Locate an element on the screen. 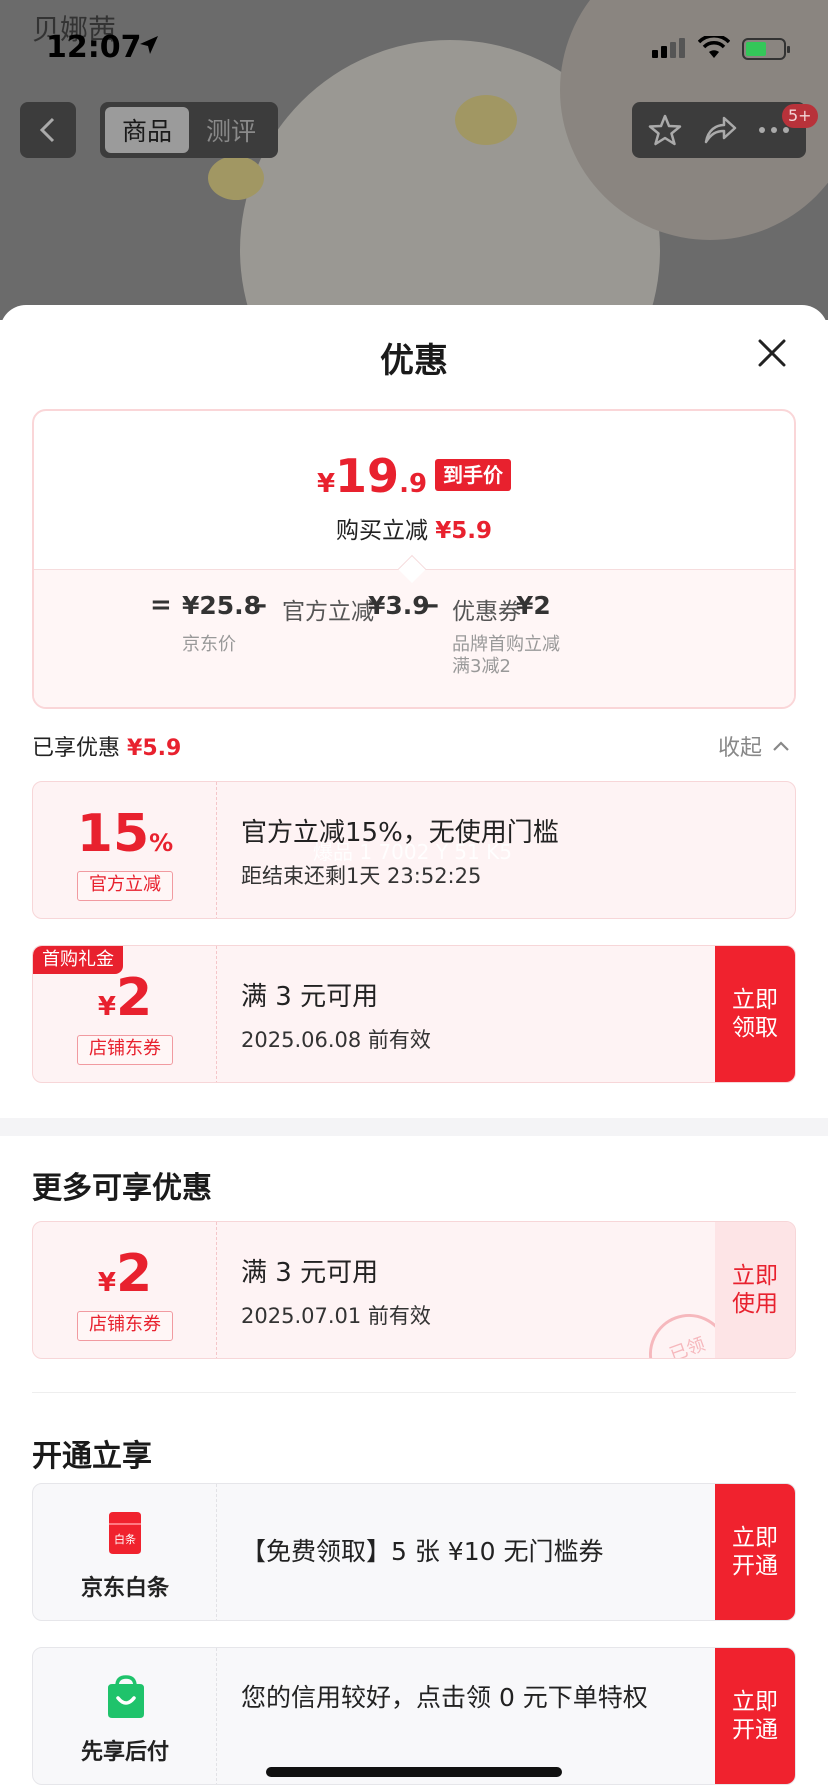 This screenshot has height=1792, width=828. message-badge: 5+ is located at coordinates (800, 116).